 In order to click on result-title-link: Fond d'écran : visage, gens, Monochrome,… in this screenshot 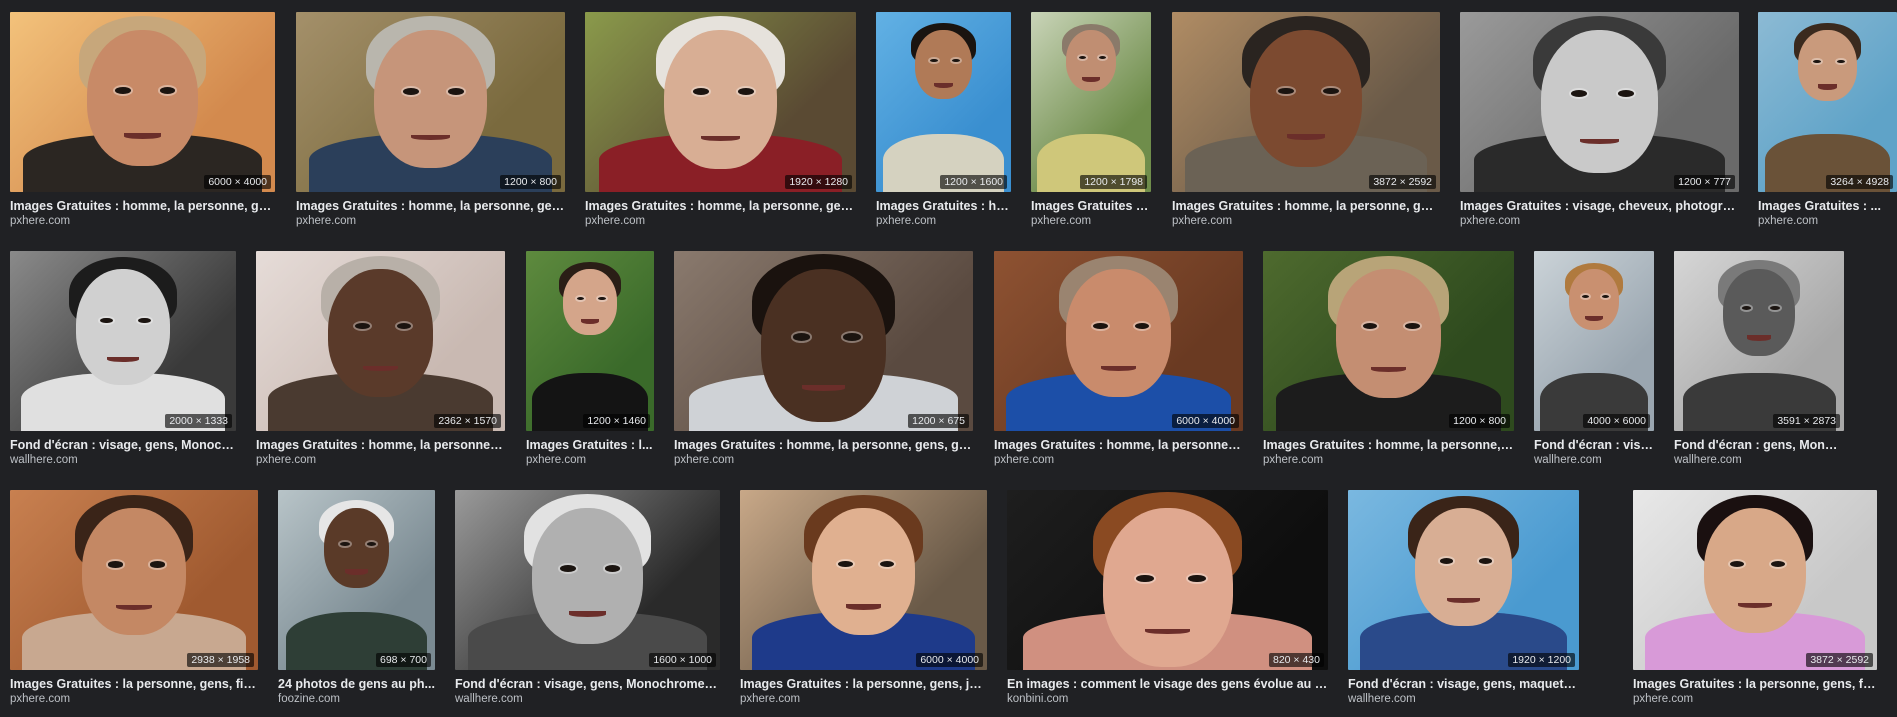, I will do `click(587, 684)`.